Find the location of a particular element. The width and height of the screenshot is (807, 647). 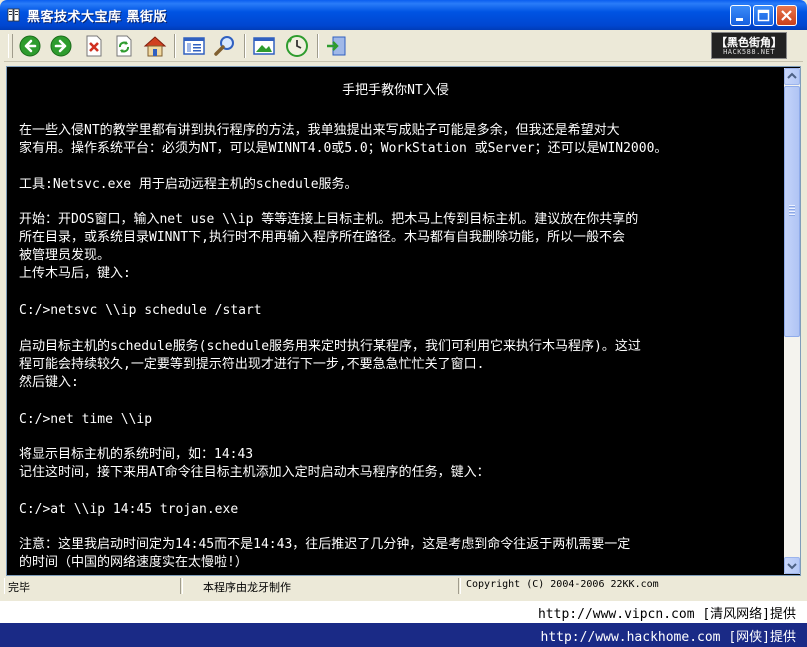

refresh-button is located at coordinates (124, 46).